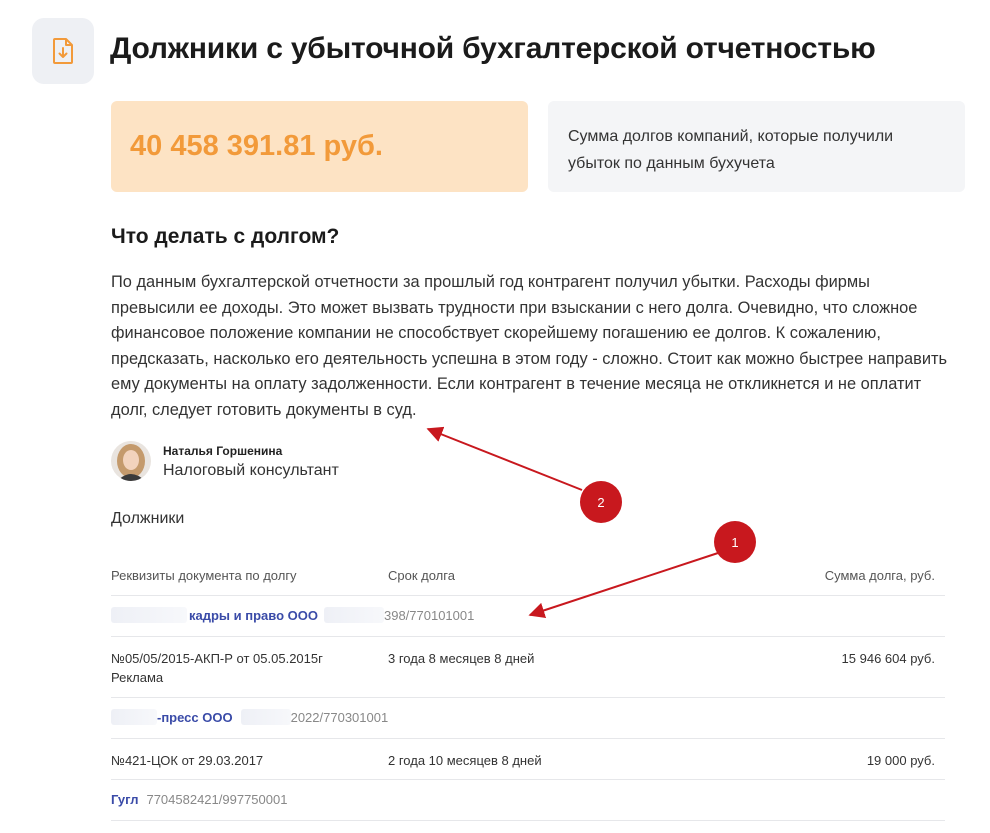 The height and width of the screenshot is (833, 990). I want to click on debt-term: 2 года 10 месяцев 8 дней, so click(465, 760).